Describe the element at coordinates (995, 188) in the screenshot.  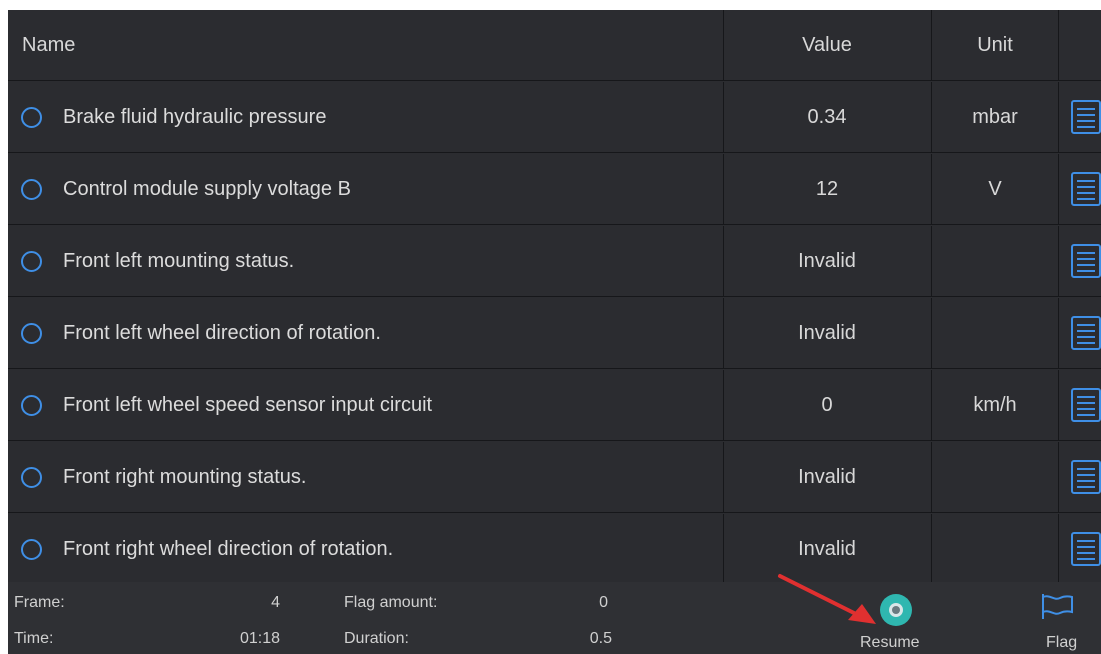
I see `row-unit: V` at that location.